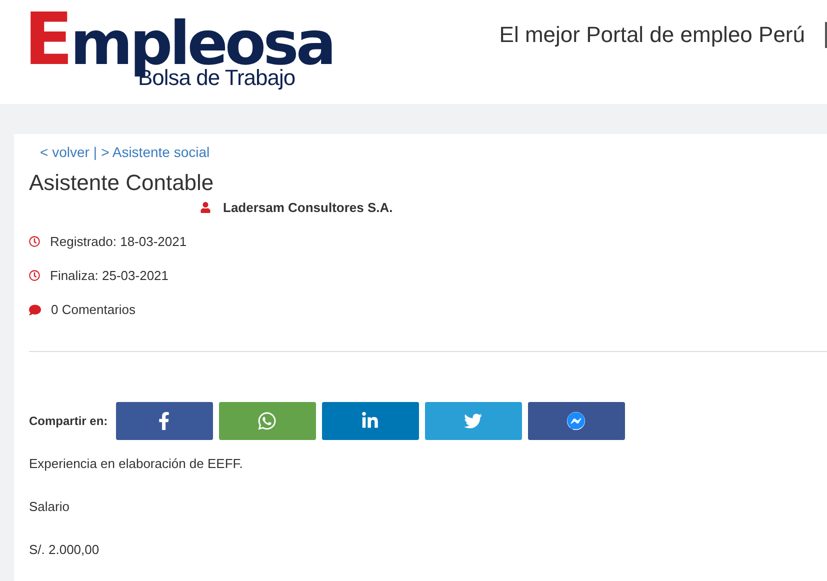 The image size is (827, 581). I want to click on linkedin-share-button, so click(370, 421).